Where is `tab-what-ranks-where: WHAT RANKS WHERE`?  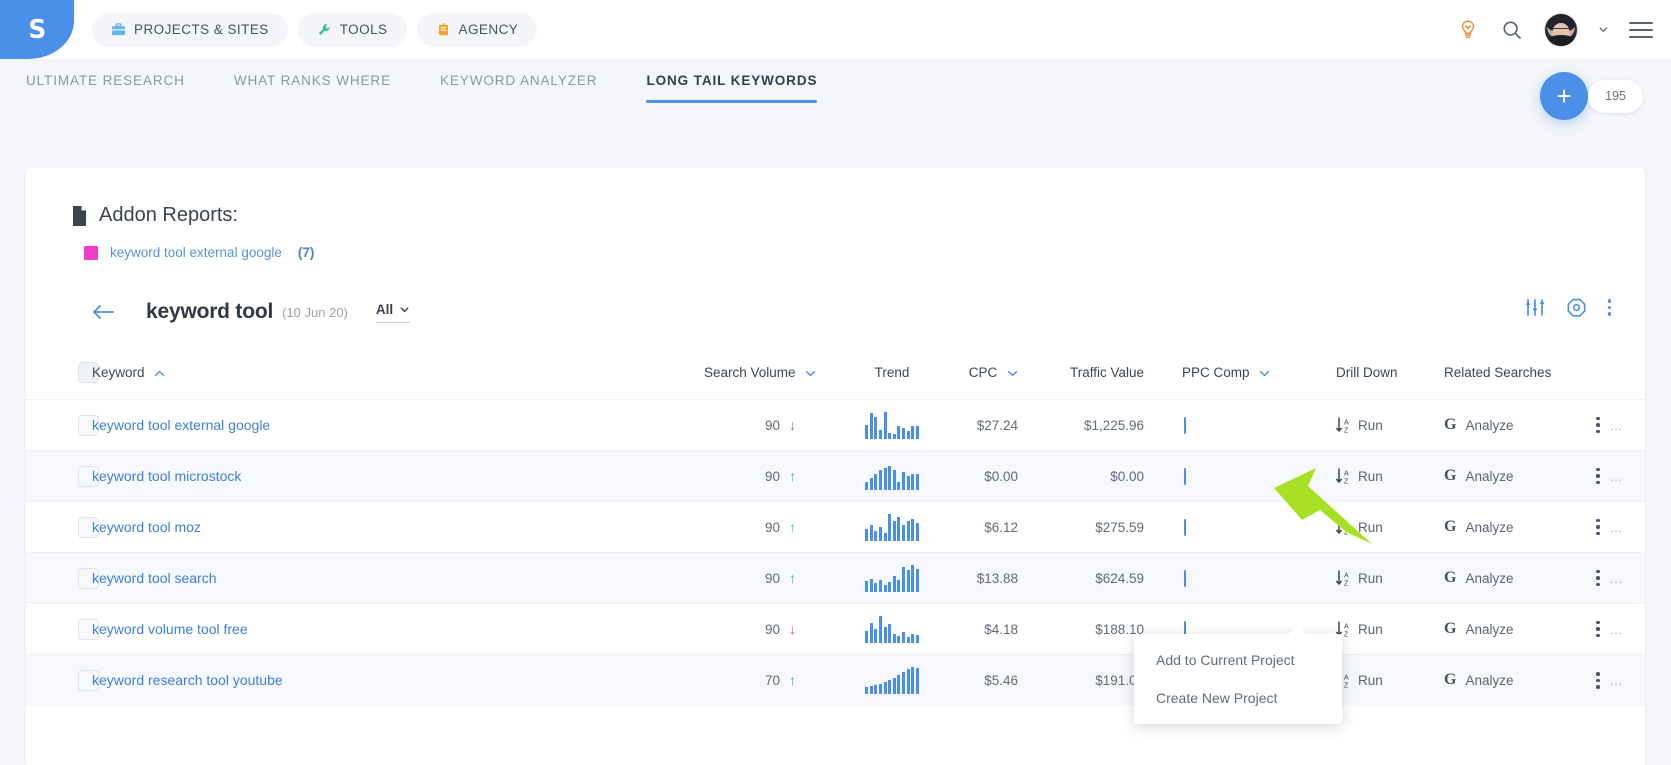
tab-what-ranks-where: WHAT RANKS WHERE is located at coordinates (324, 88).